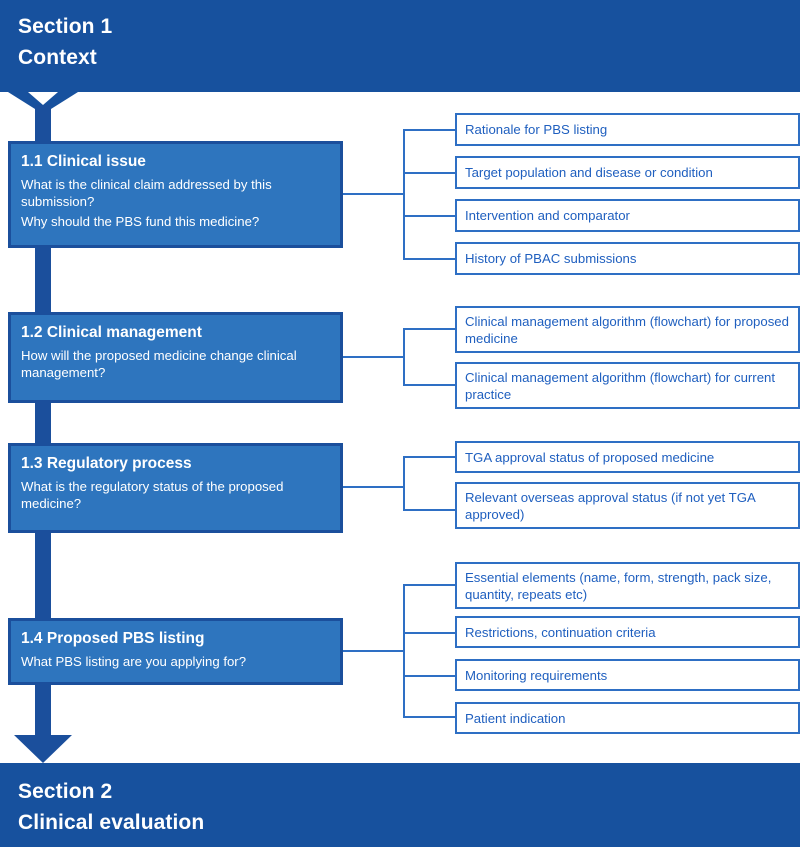  What do you see at coordinates (430, 130) in the screenshot?
I see `connector-stub-1-1-a` at bounding box center [430, 130].